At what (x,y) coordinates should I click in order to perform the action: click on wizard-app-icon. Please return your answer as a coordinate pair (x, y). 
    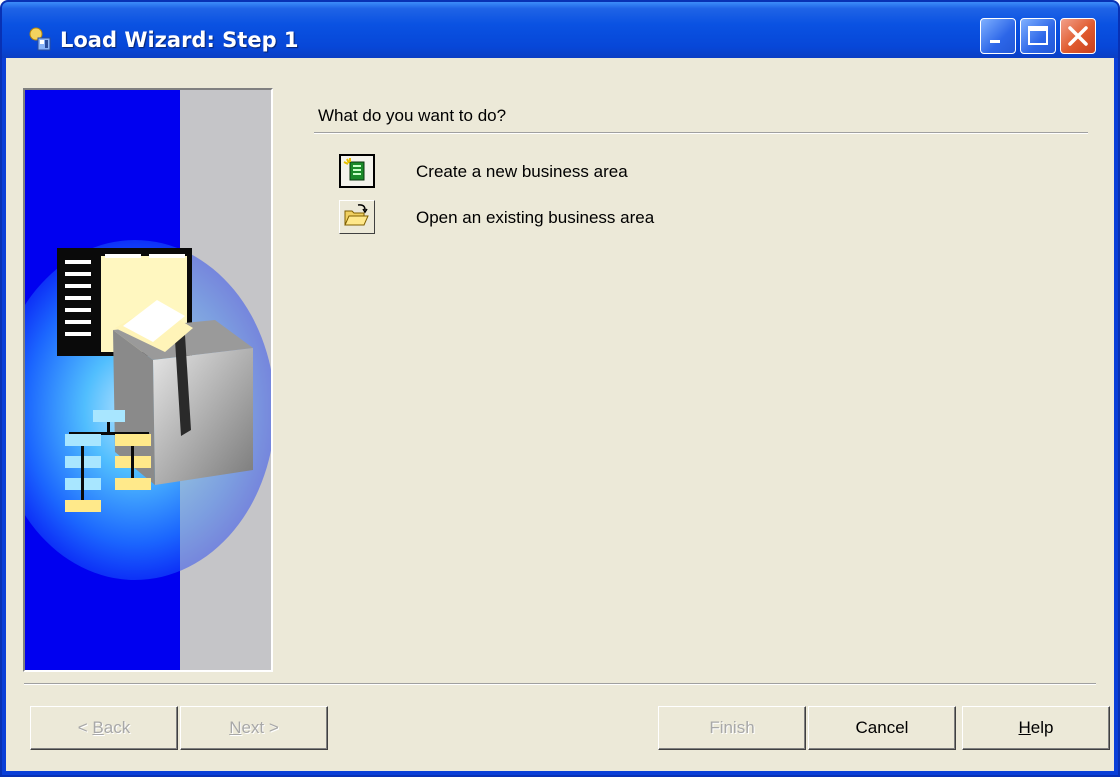
    Looking at the image, I should click on (40, 39).